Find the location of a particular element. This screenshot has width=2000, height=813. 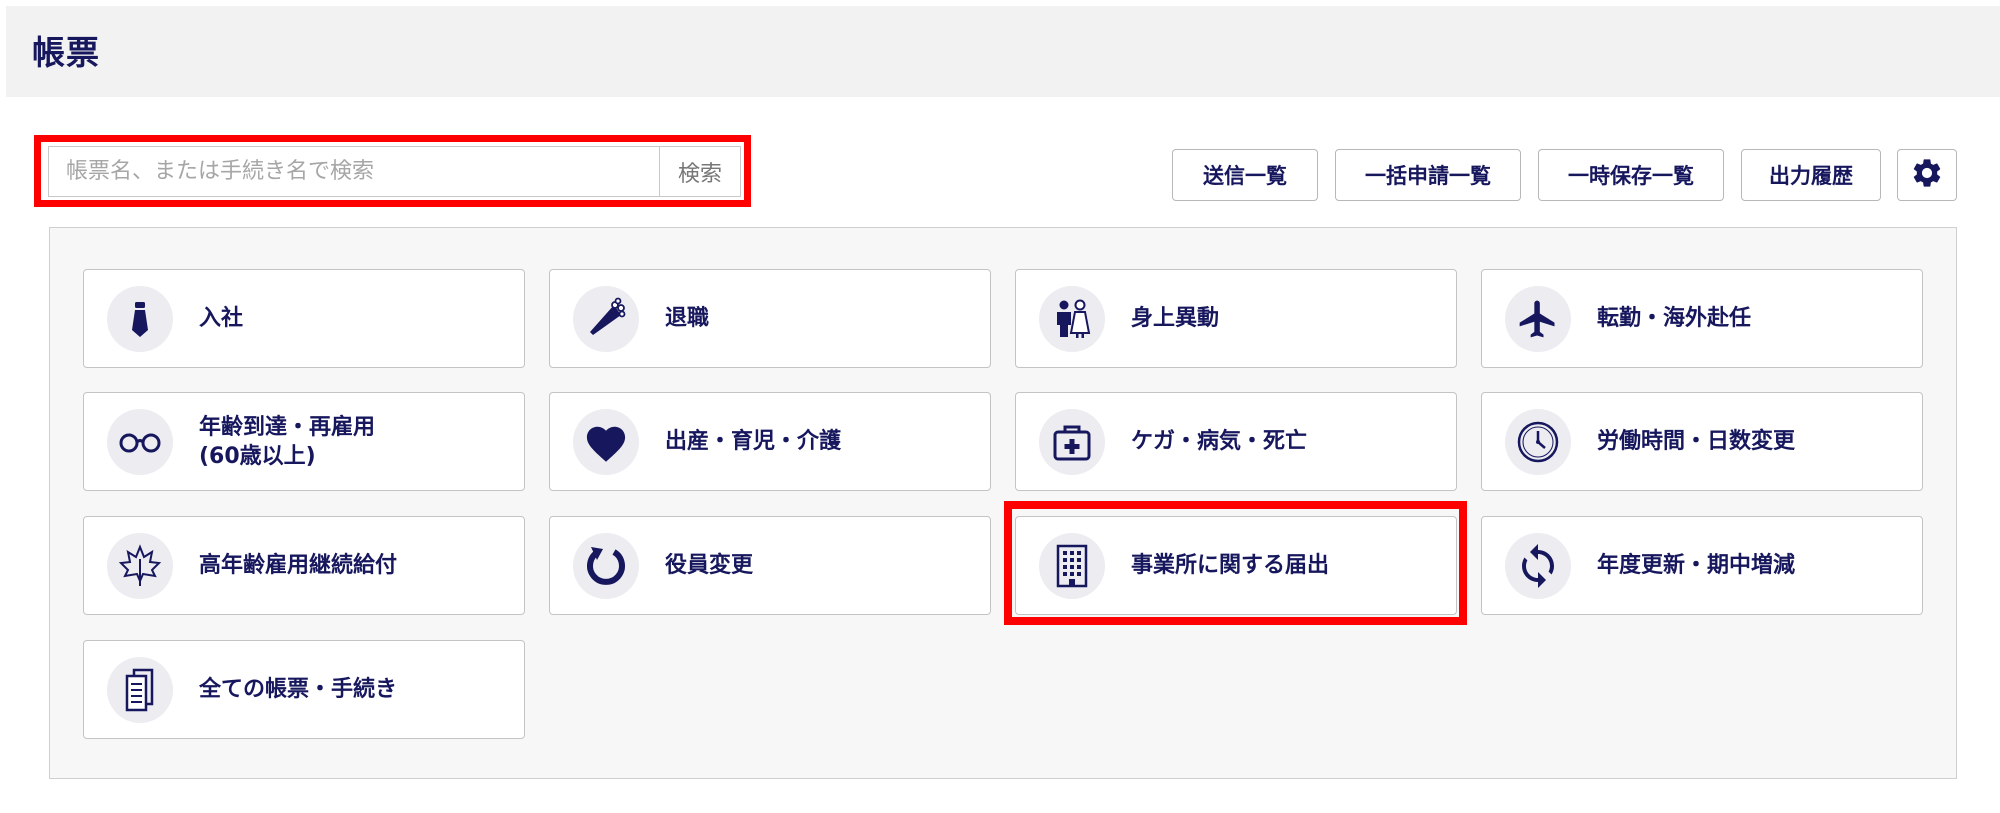

category-label: 労働時間・日数変更 is located at coordinates (1696, 441).